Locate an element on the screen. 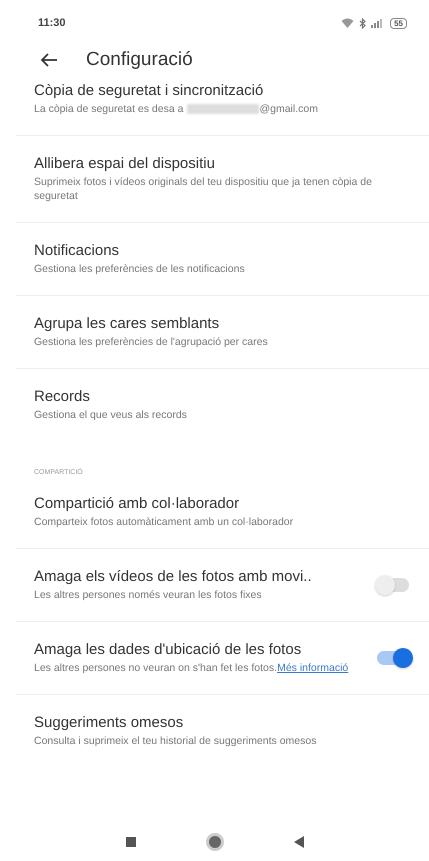  item-title: Còpia de seguretat i sincronització is located at coordinates (149, 90).